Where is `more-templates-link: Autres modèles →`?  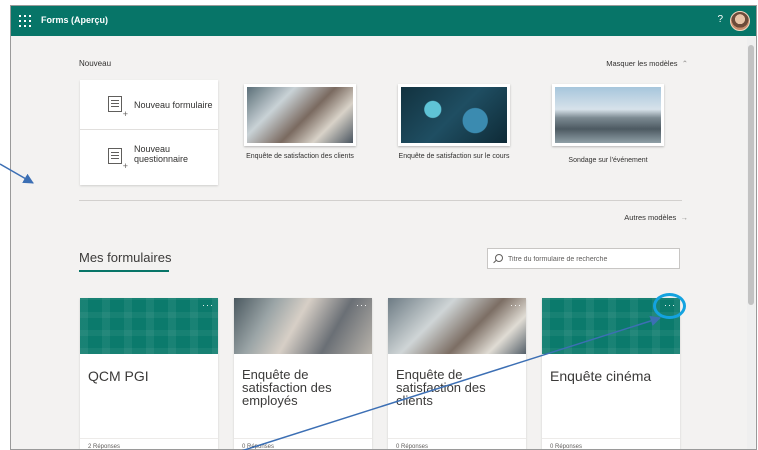 more-templates-link: Autres modèles → is located at coordinates (656, 217).